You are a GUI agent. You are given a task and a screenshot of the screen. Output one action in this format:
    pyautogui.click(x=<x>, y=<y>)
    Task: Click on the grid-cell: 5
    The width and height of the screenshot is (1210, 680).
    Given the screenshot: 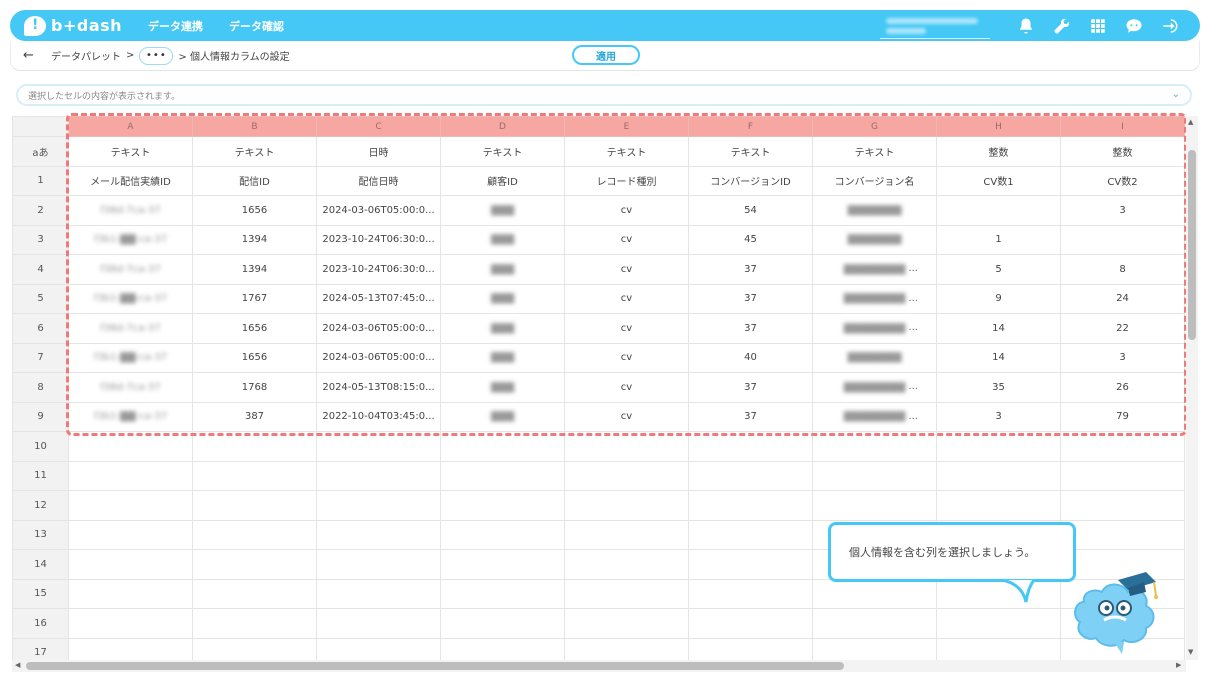 What is the action you would take?
    pyautogui.click(x=998, y=269)
    